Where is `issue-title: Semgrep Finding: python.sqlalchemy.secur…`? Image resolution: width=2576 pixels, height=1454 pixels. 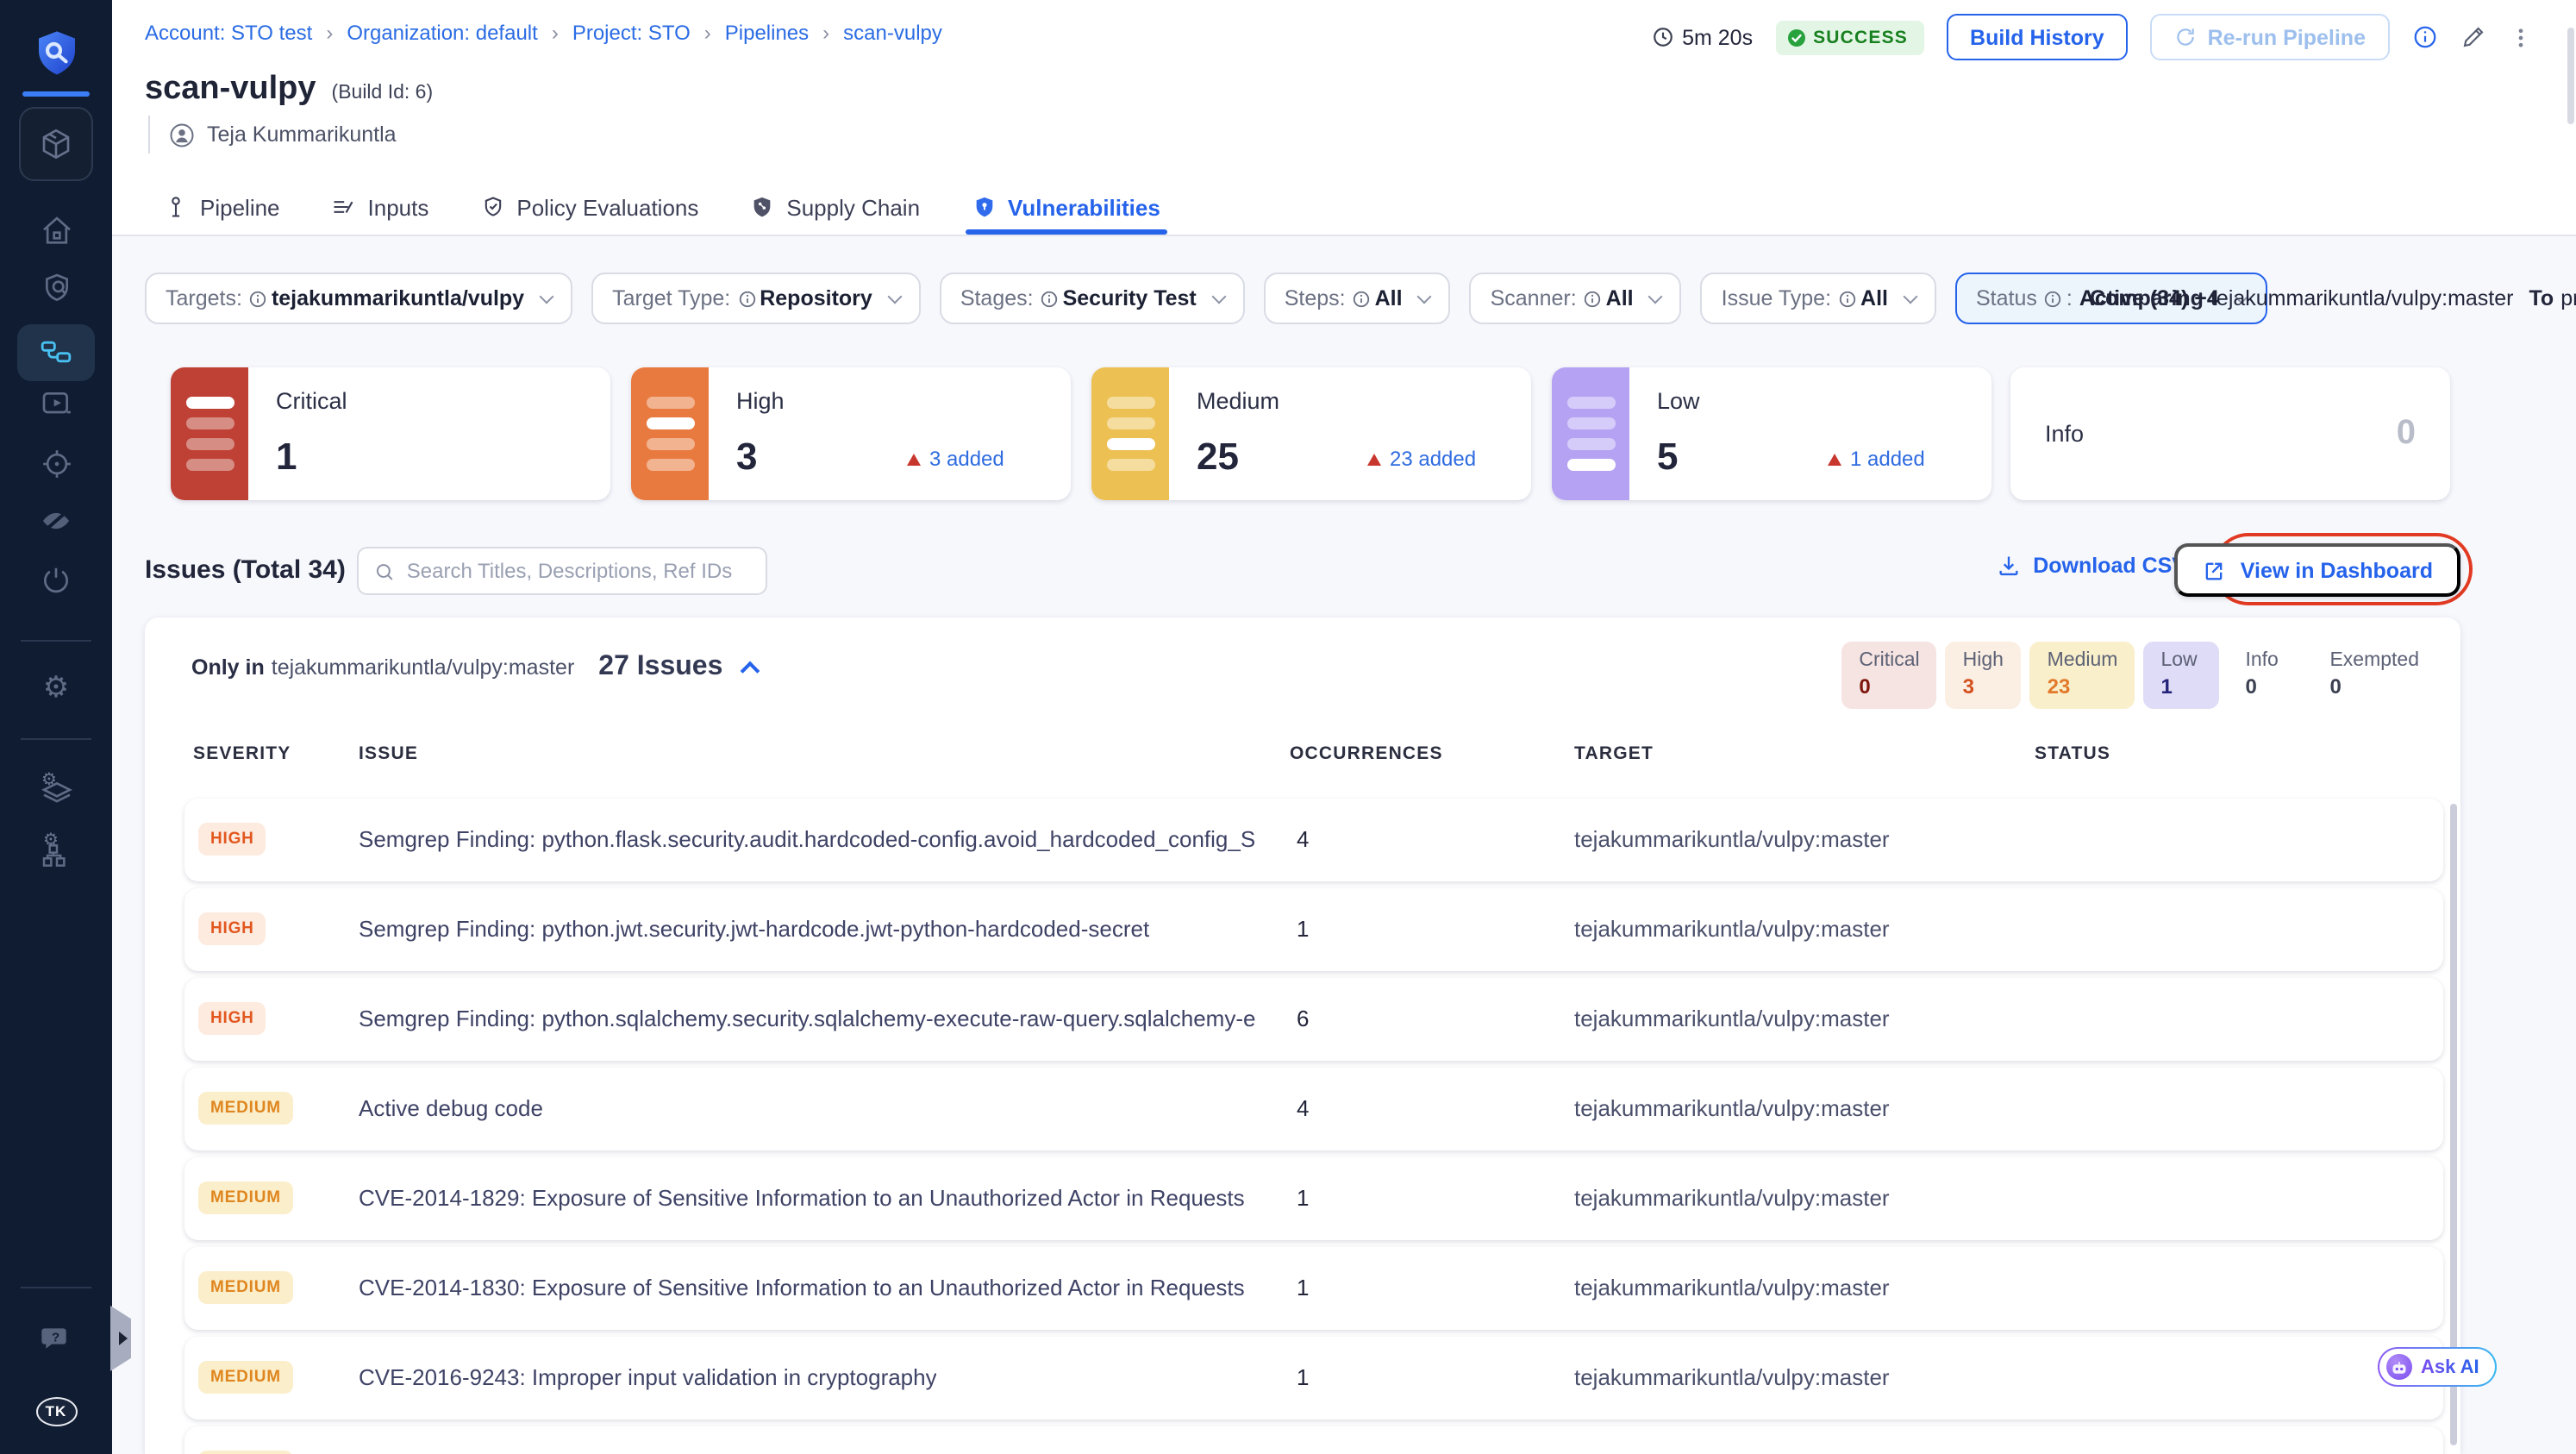
issue-title: Semgrep Finding: python.sqlalchemy.secur… is located at coordinates (807, 1018).